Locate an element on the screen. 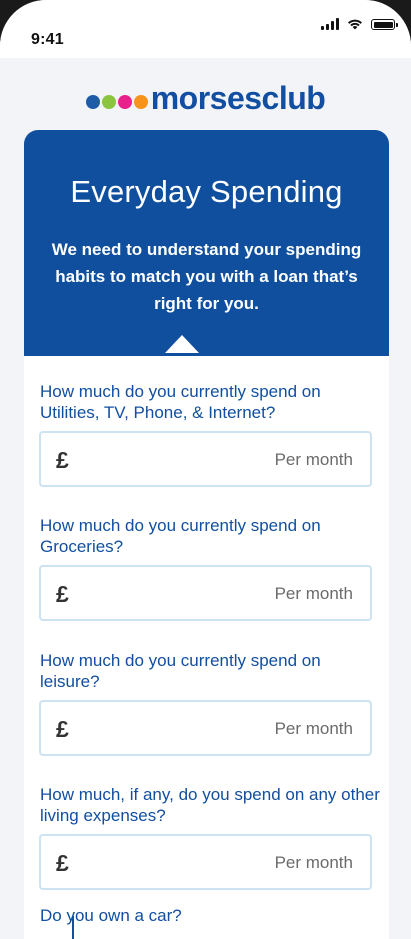 The height and width of the screenshot is (939, 411). question-own-car: Do you own a car? is located at coordinates (111, 915).